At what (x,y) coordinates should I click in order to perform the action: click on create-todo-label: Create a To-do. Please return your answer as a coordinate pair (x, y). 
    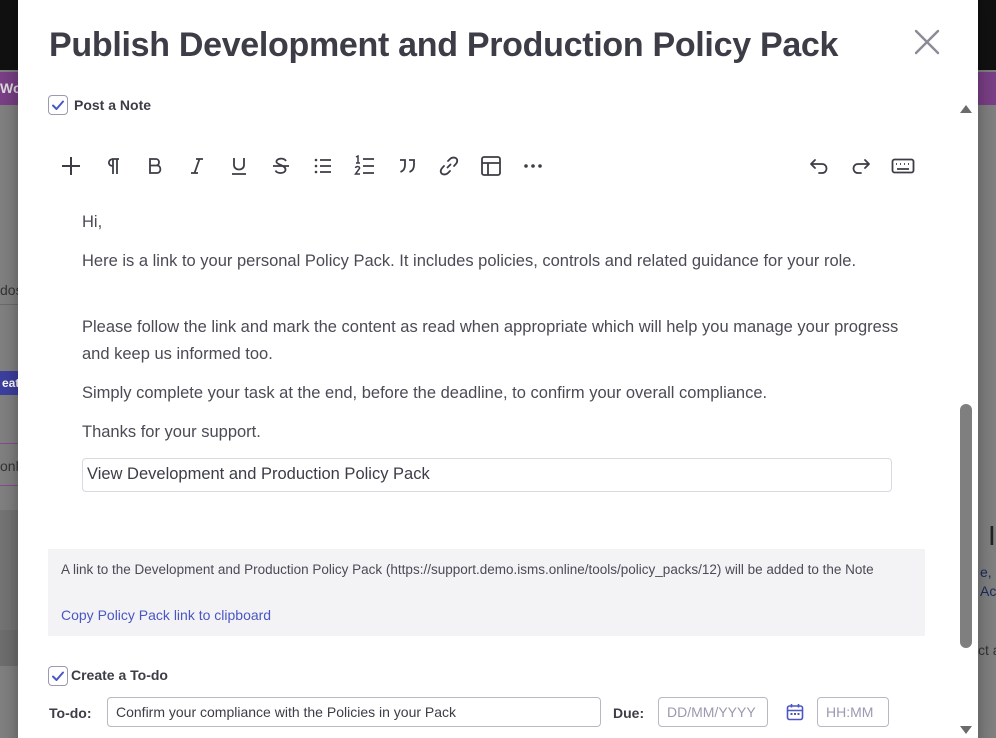
    Looking at the image, I should click on (119, 675).